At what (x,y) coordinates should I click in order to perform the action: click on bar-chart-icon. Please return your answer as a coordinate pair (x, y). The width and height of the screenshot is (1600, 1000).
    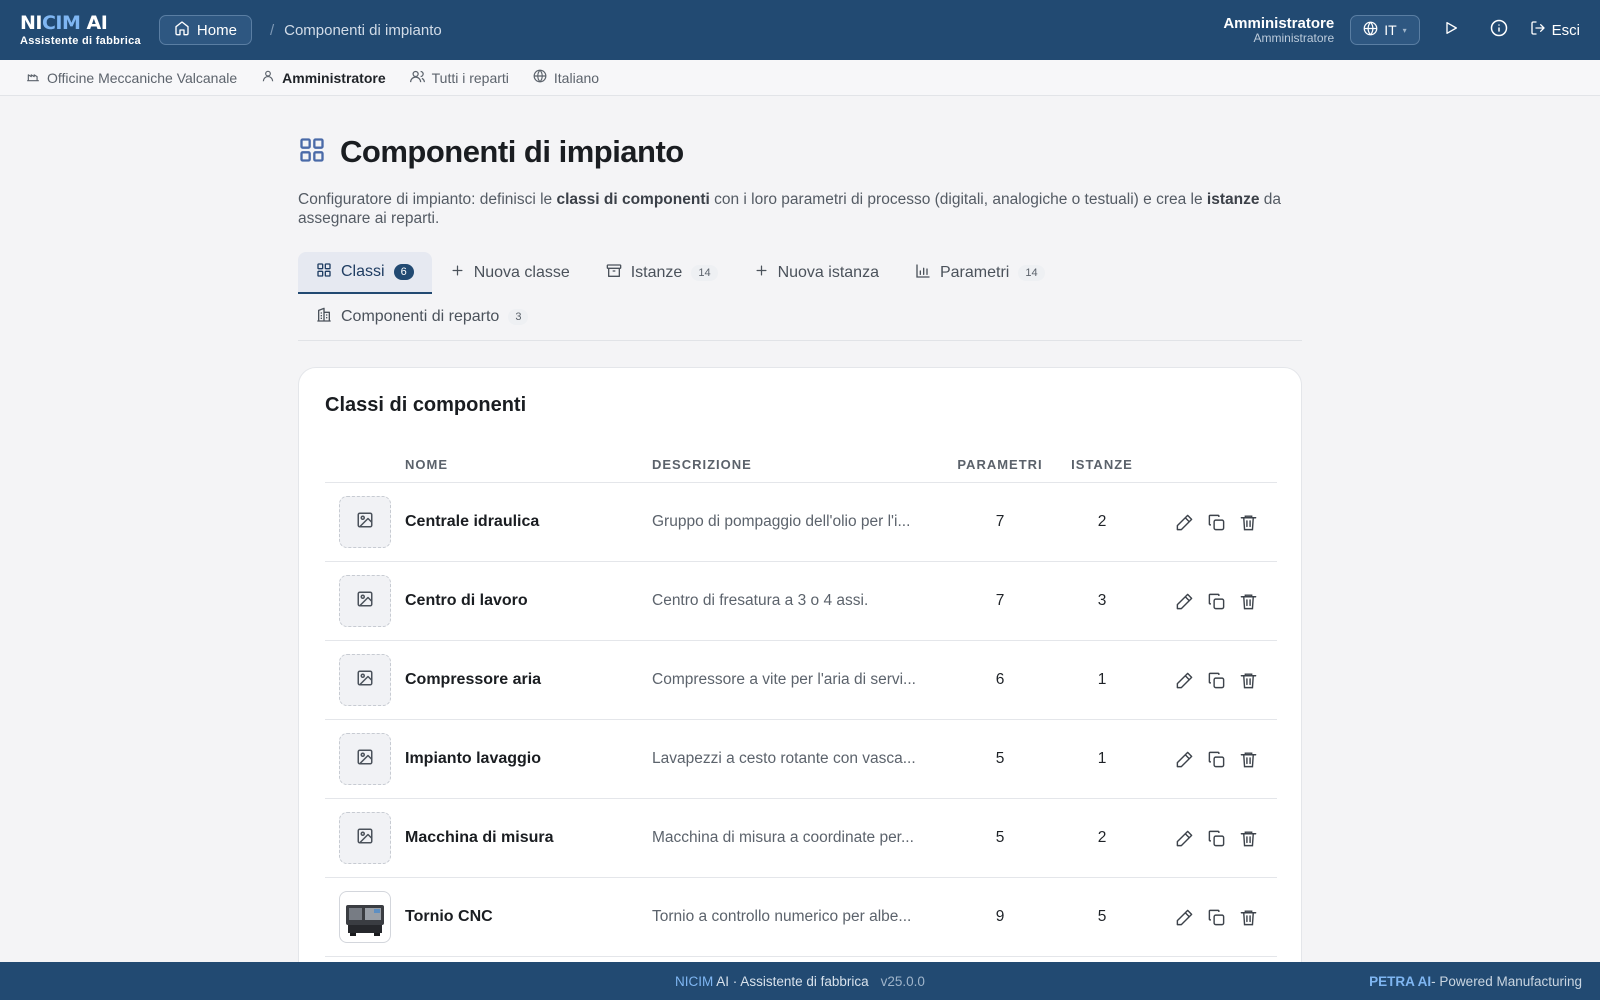
    Looking at the image, I should click on (923, 273).